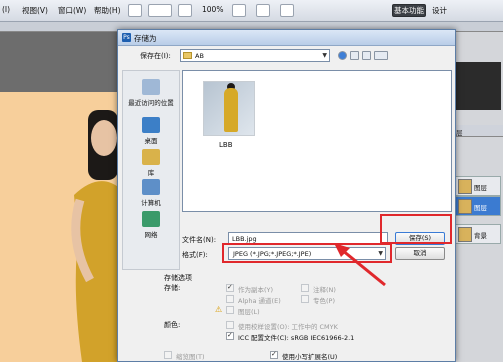 The image size is (503, 362). Describe the element at coordinates (226, 145) in the screenshot. I see `file-name-label: LBB` at that location.